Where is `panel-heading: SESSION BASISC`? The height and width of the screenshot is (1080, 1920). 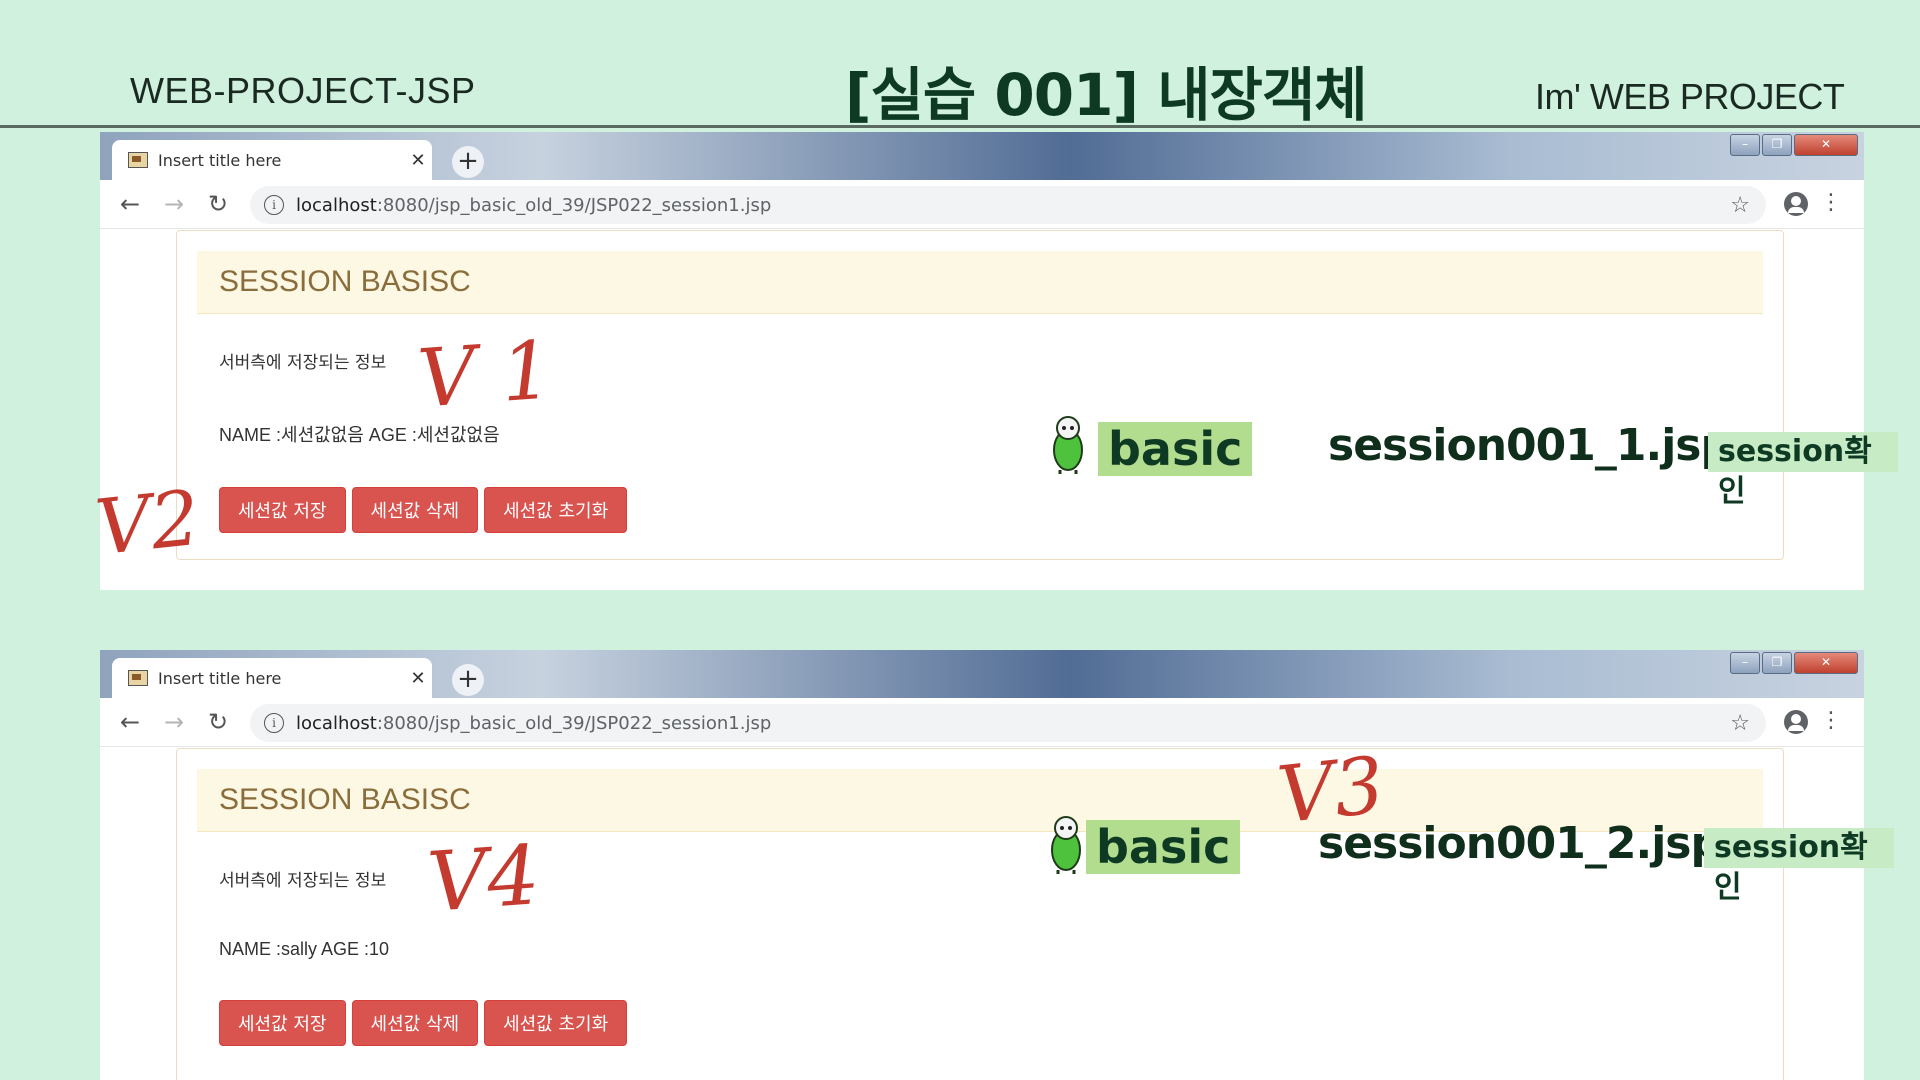
panel-heading: SESSION BASISC is located at coordinates (980, 282).